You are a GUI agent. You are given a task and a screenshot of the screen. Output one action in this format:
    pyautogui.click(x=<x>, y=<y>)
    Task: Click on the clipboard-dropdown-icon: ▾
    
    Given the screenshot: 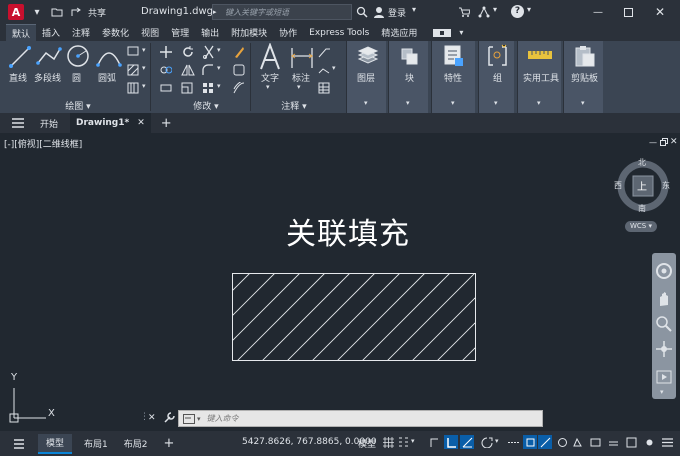 What is the action you would take?
    pyautogui.click(x=583, y=103)
    